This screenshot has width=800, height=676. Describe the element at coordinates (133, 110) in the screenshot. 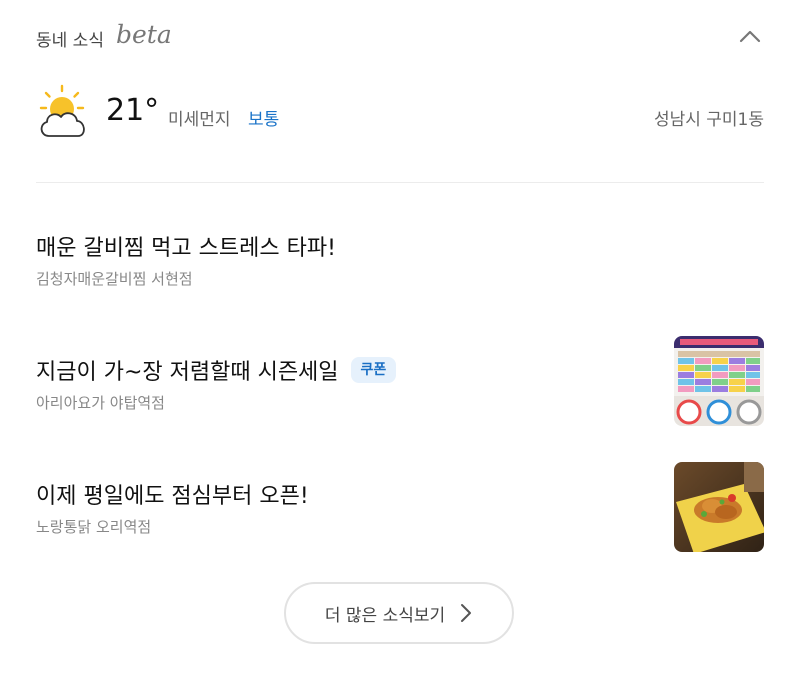

I see `temperature: 21°` at that location.